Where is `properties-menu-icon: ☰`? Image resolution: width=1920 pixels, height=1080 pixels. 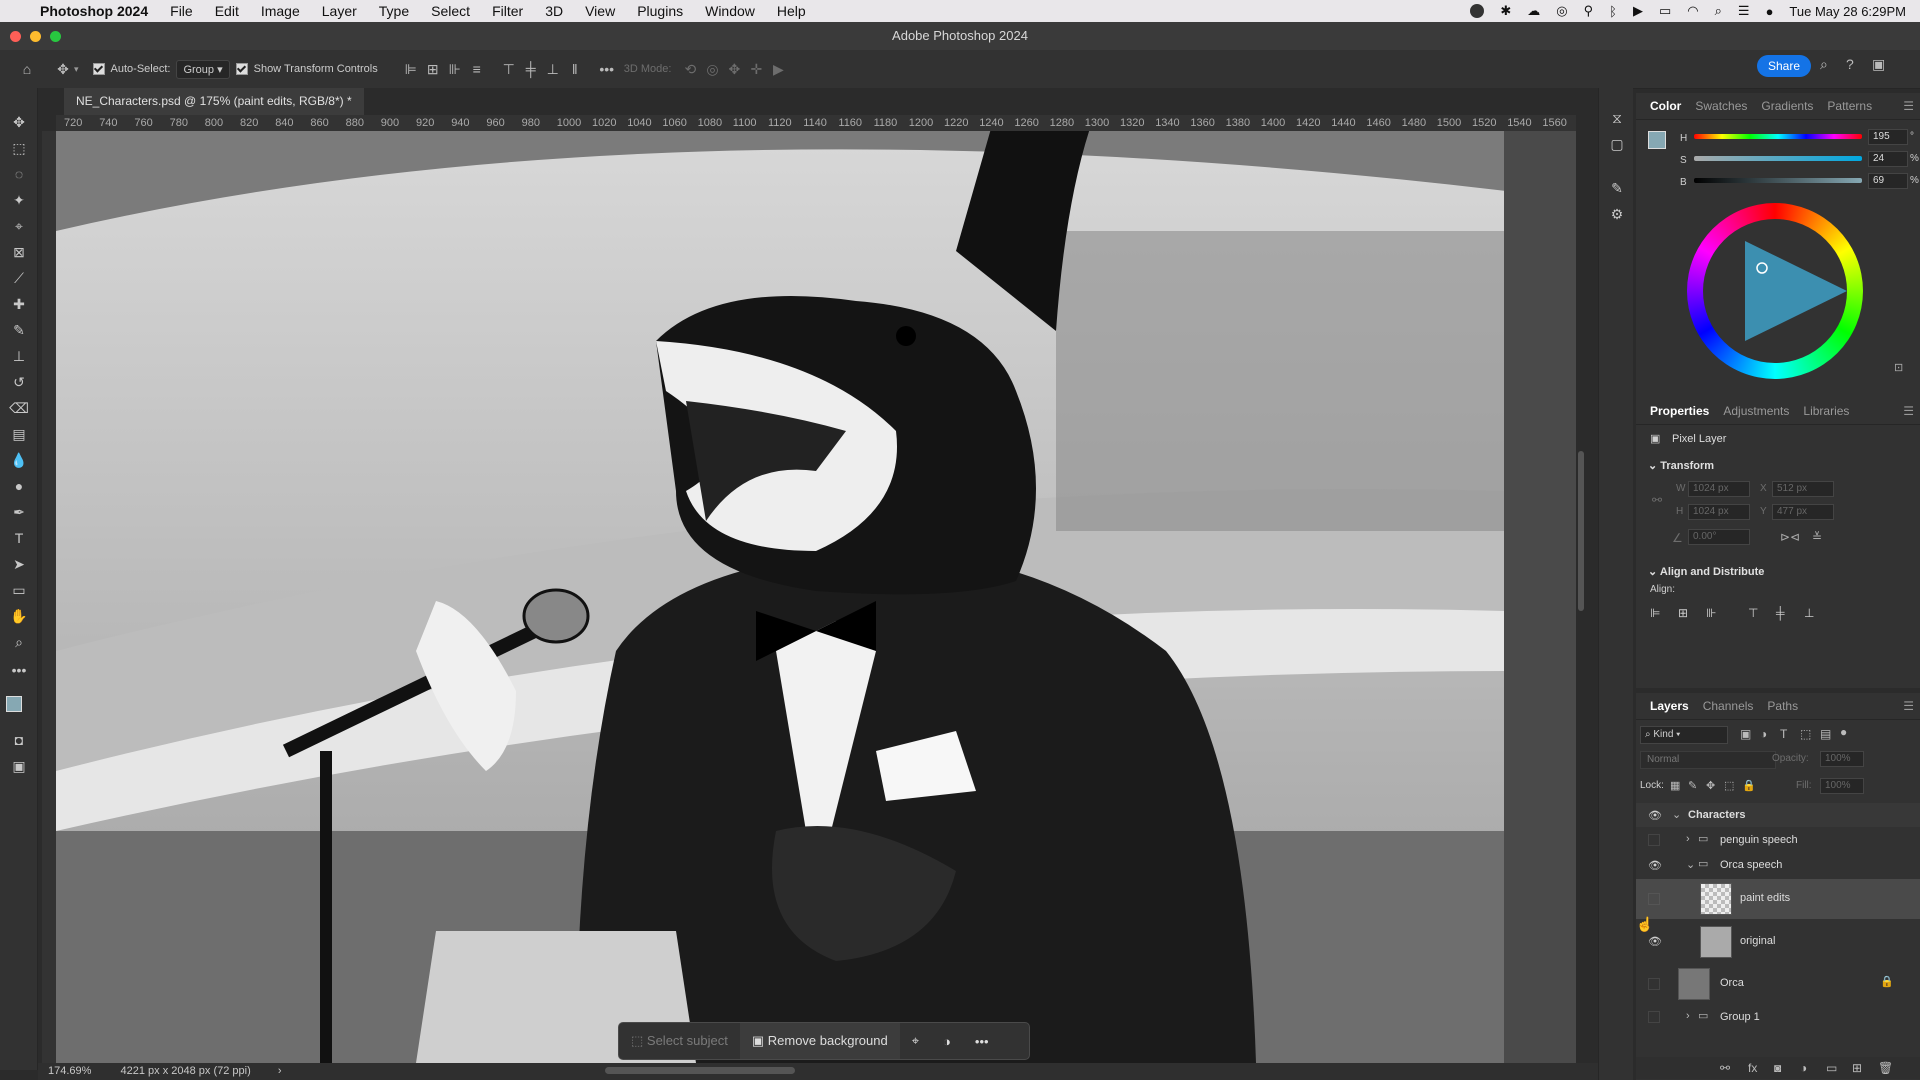
properties-menu-icon: ☰ is located at coordinates (1908, 411).